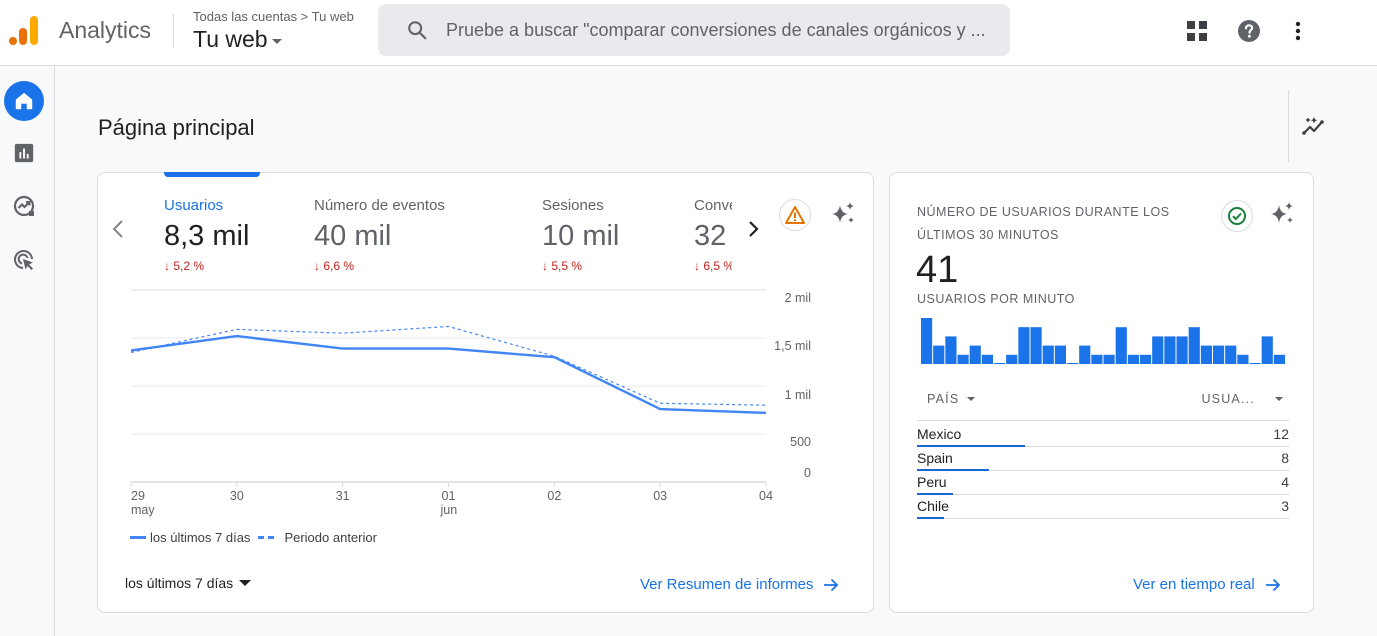 The height and width of the screenshot is (636, 1377). What do you see at coordinates (717, 266) in the screenshot?
I see `metric-delta-value: 6,5 %` at bounding box center [717, 266].